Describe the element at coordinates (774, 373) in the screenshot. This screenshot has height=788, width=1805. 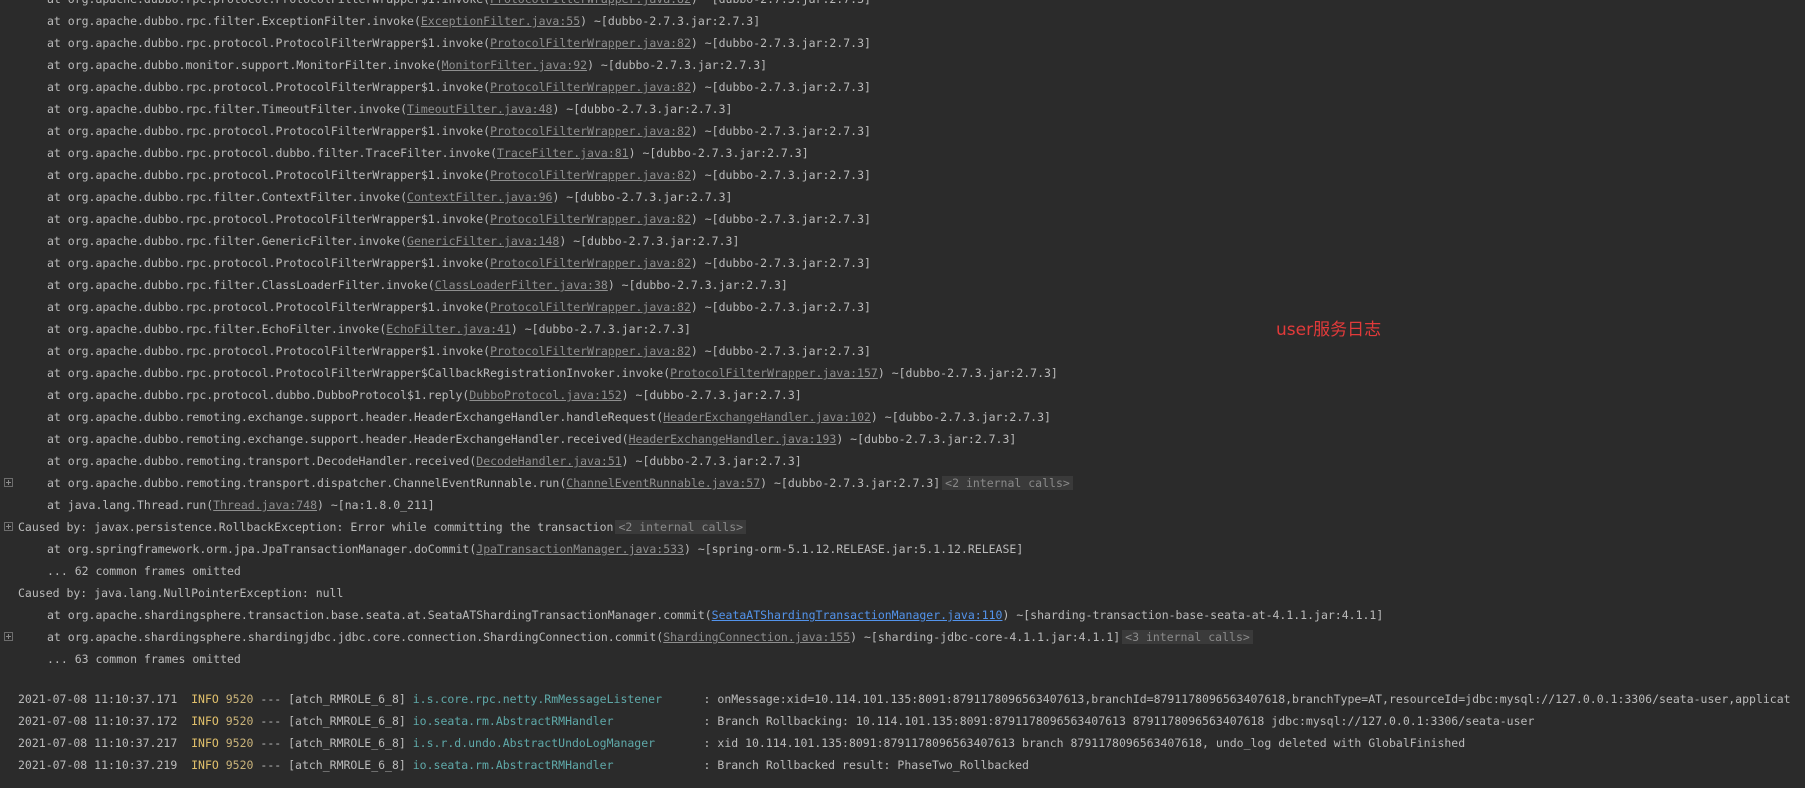
I see `source-link: ProtocolFilterWrapper.java:157` at that location.